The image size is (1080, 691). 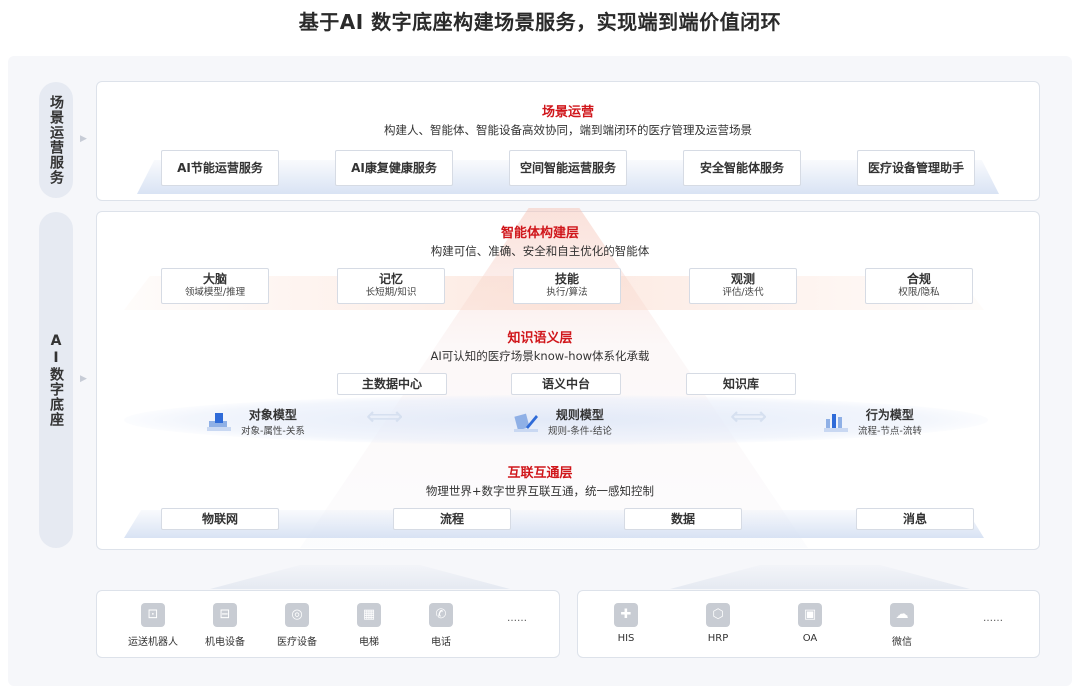 What do you see at coordinates (220, 519) in the screenshot?
I see `interconnect-item: 物联网` at bounding box center [220, 519].